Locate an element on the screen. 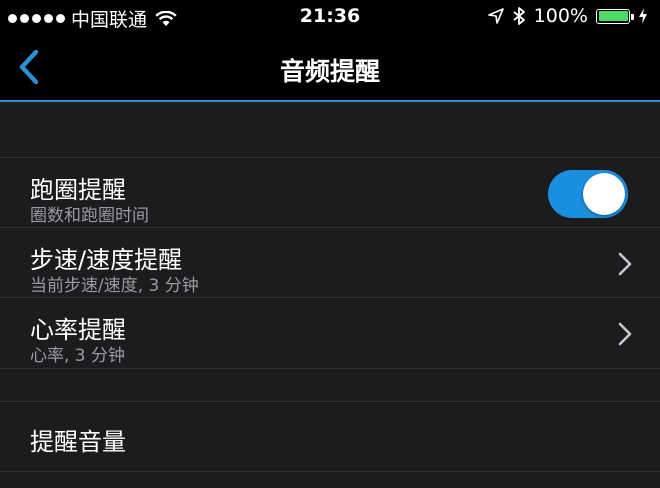  status-bar: 中国联通 21:36 100% is located at coordinates (330, 17).